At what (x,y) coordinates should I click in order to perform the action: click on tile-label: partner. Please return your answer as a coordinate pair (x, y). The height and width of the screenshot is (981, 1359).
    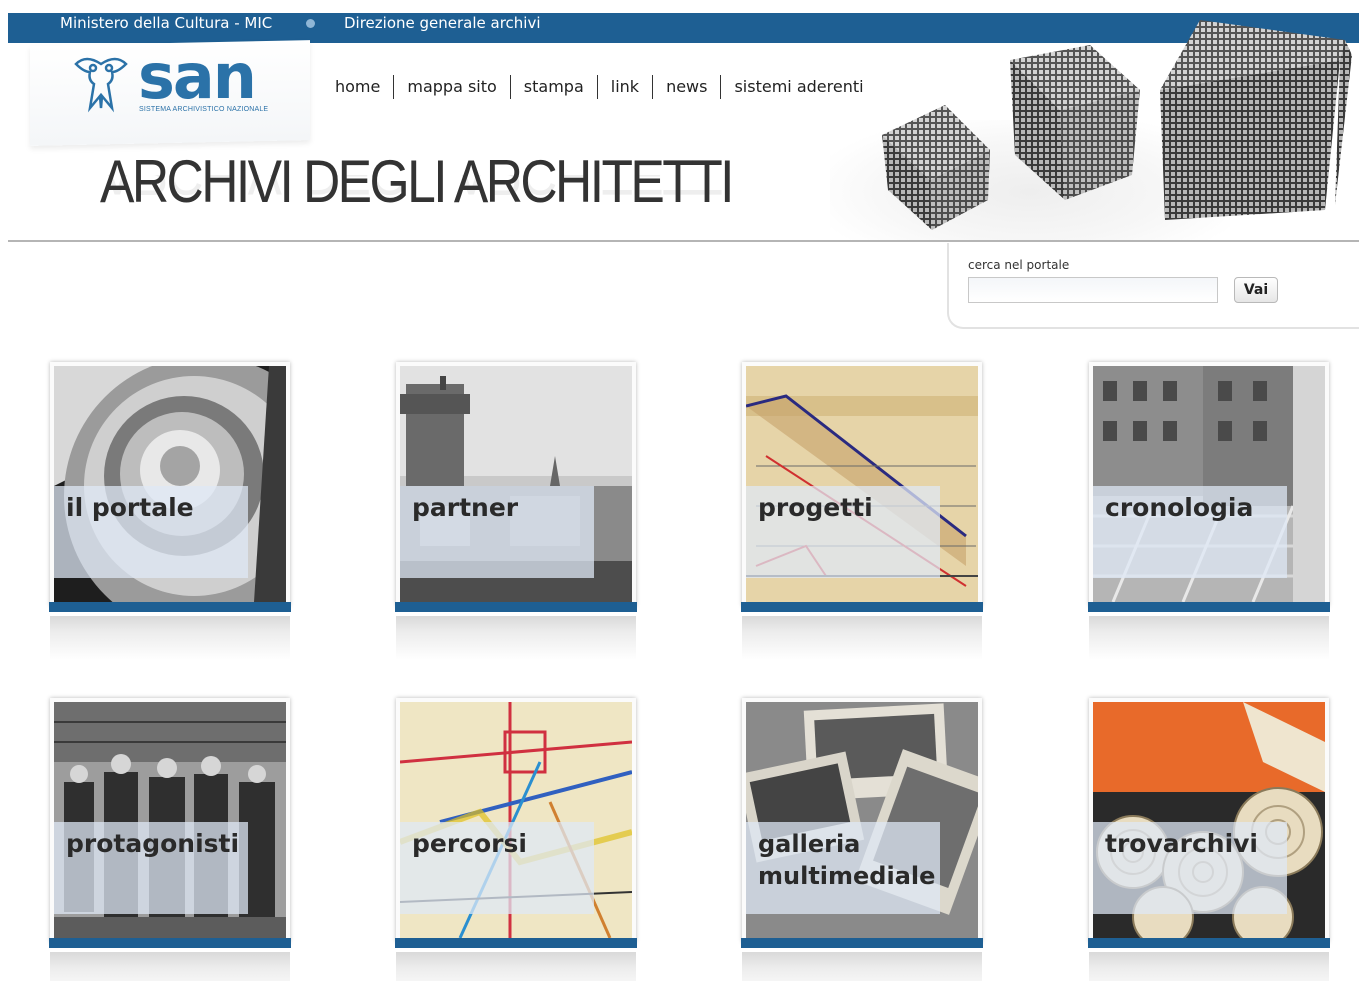
    Looking at the image, I should click on (465, 507).